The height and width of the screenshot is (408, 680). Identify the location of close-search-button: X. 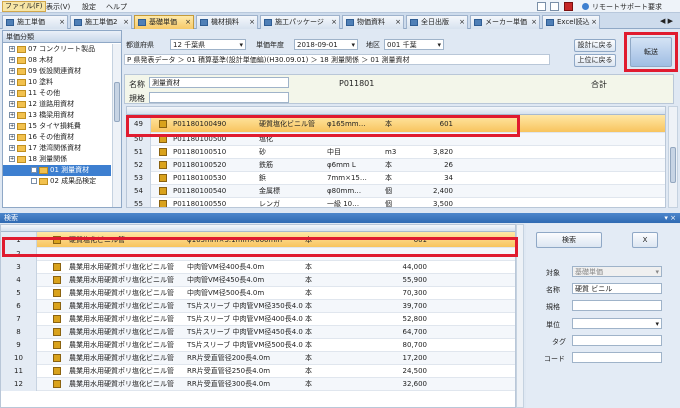
(645, 240).